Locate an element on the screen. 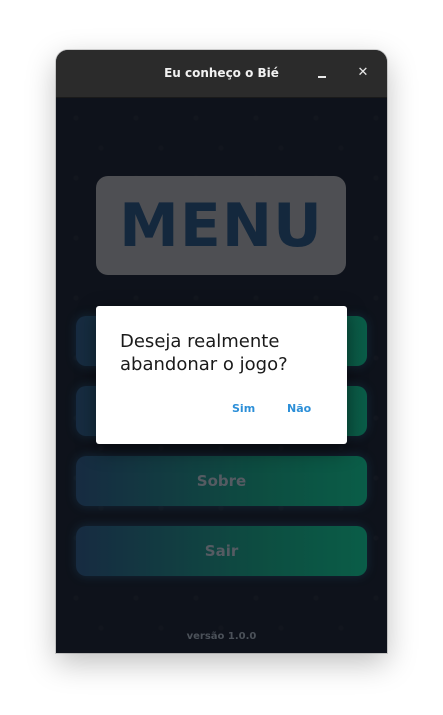 The width and height of the screenshot is (443, 715). yes-button: Sim is located at coordinates (243, 408).